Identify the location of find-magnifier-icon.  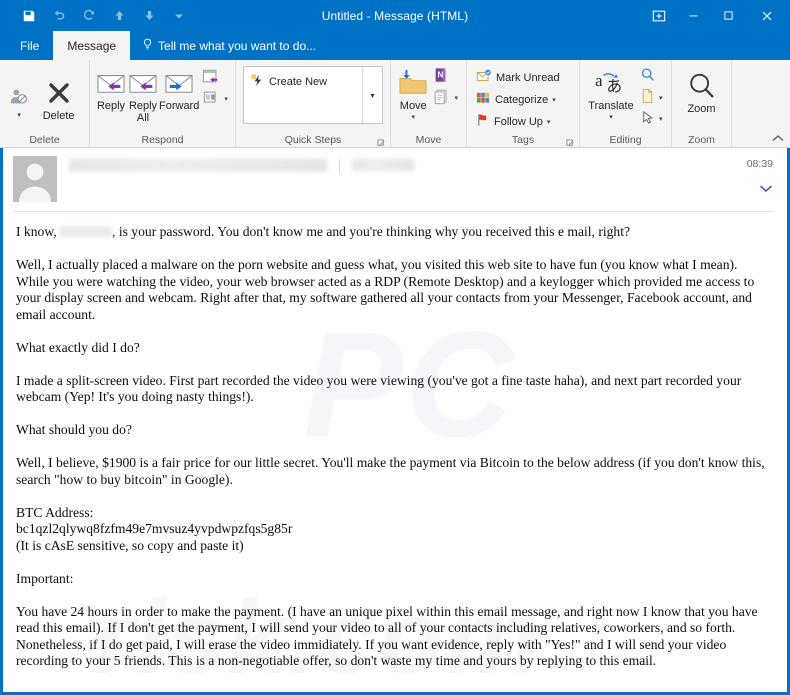
(648, 76).